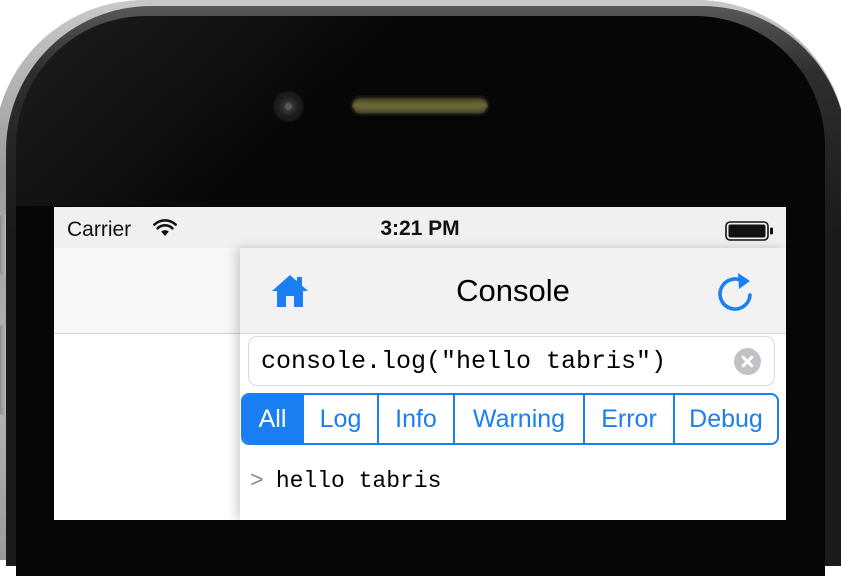  What do you see at coordinates (149, 291) in the screenshot?
I see `background-navbar` at bounding box center [149, 291].